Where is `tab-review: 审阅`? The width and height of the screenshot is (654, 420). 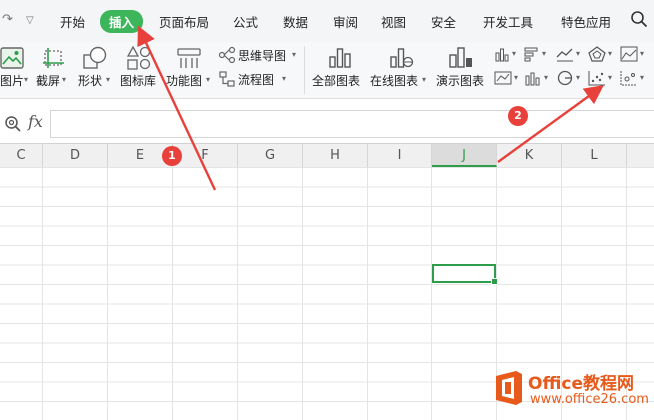
tab-review: 审阅 is located at coordinates (345, 21).